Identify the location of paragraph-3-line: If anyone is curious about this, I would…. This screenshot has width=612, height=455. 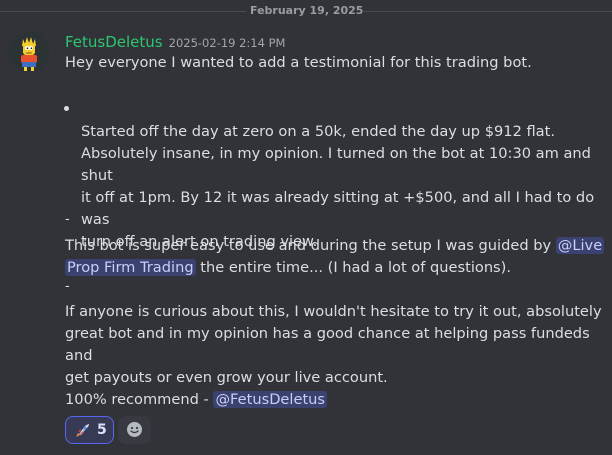
(333, 311).